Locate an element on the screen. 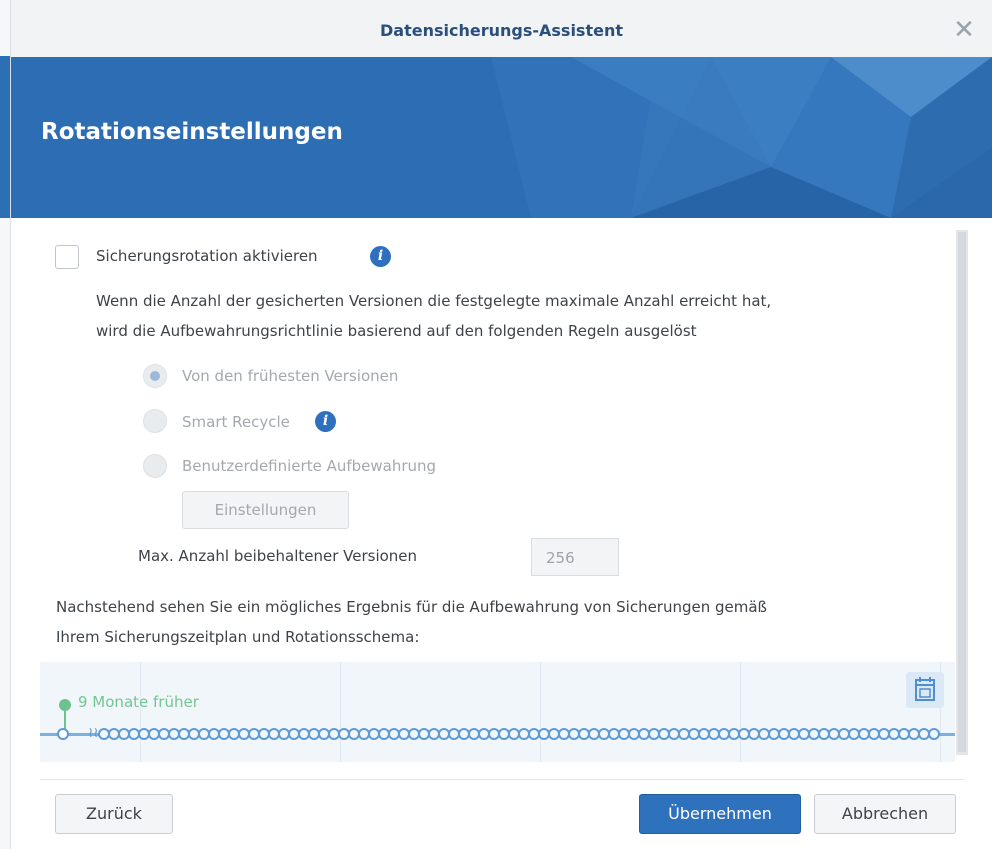  timeline-start-label: 9 Monate früher is located at coordinates (138, 702).